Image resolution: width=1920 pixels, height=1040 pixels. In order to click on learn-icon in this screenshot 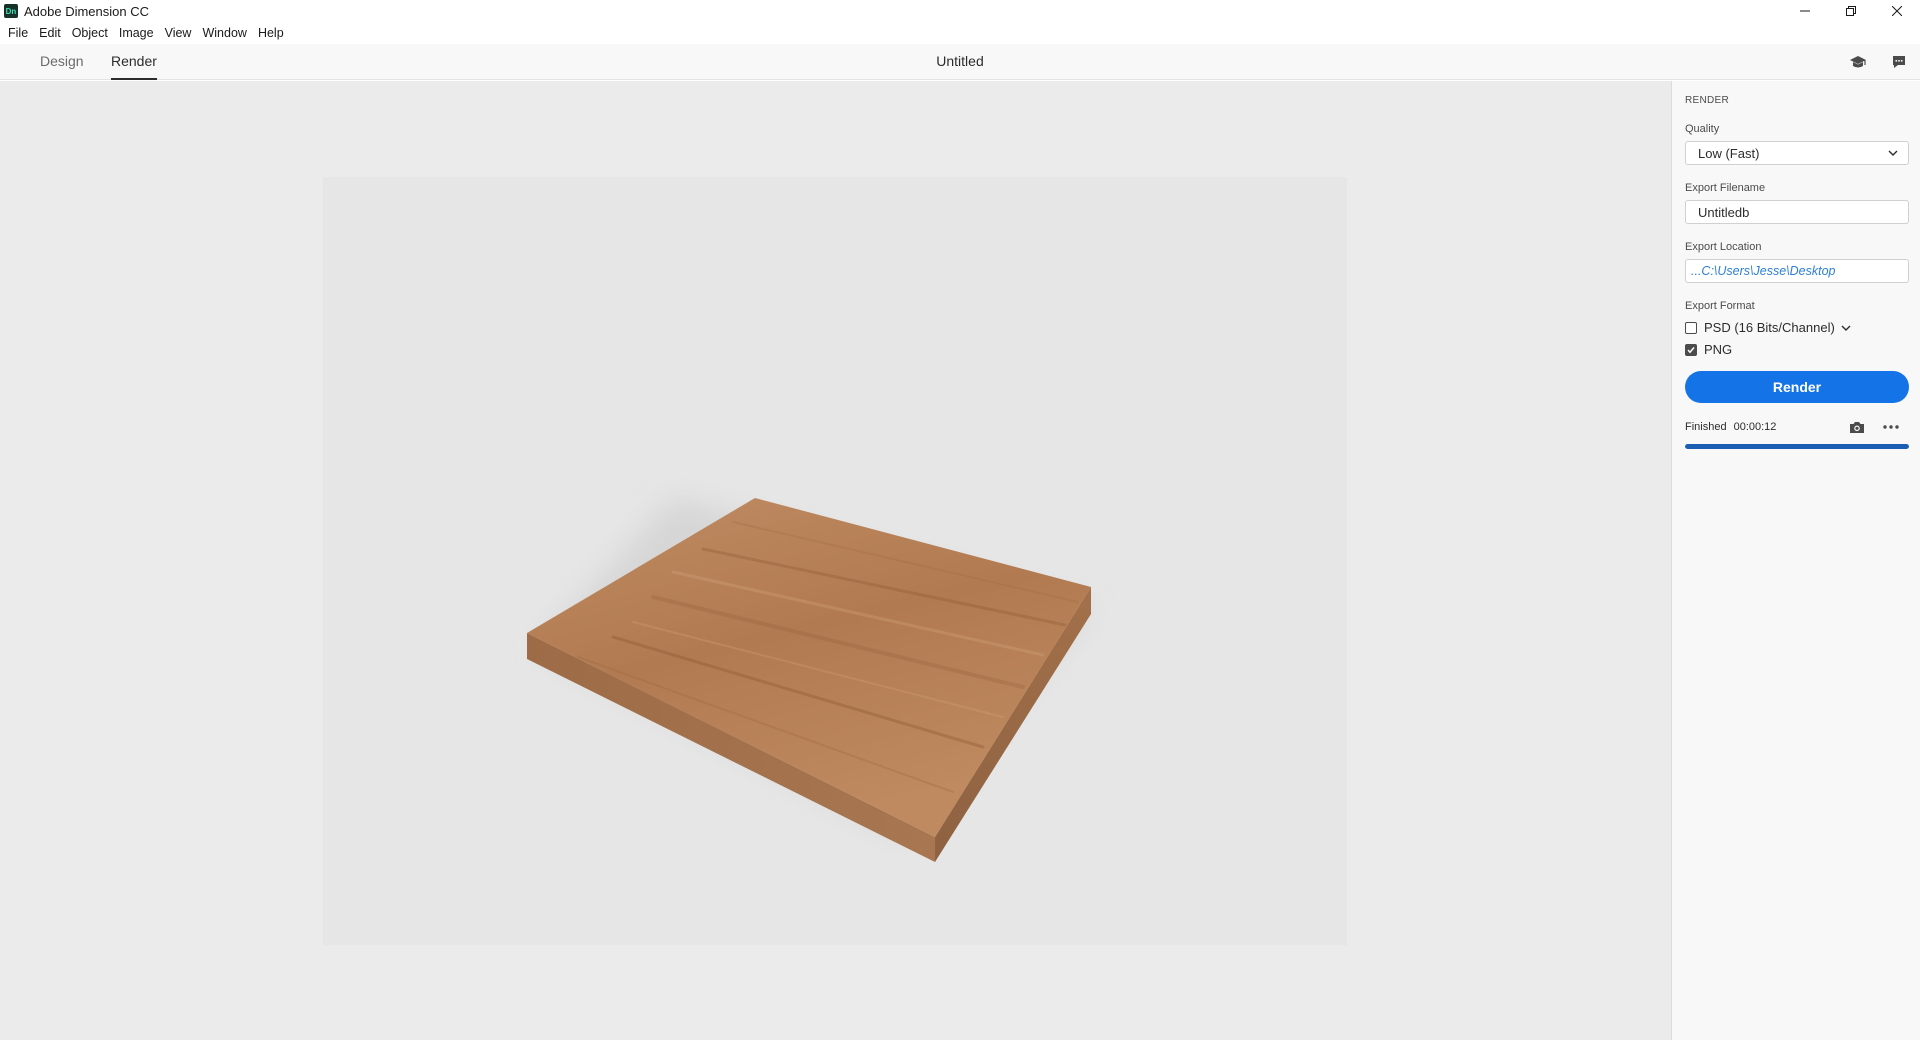, I will do `click(1858, 62)`.